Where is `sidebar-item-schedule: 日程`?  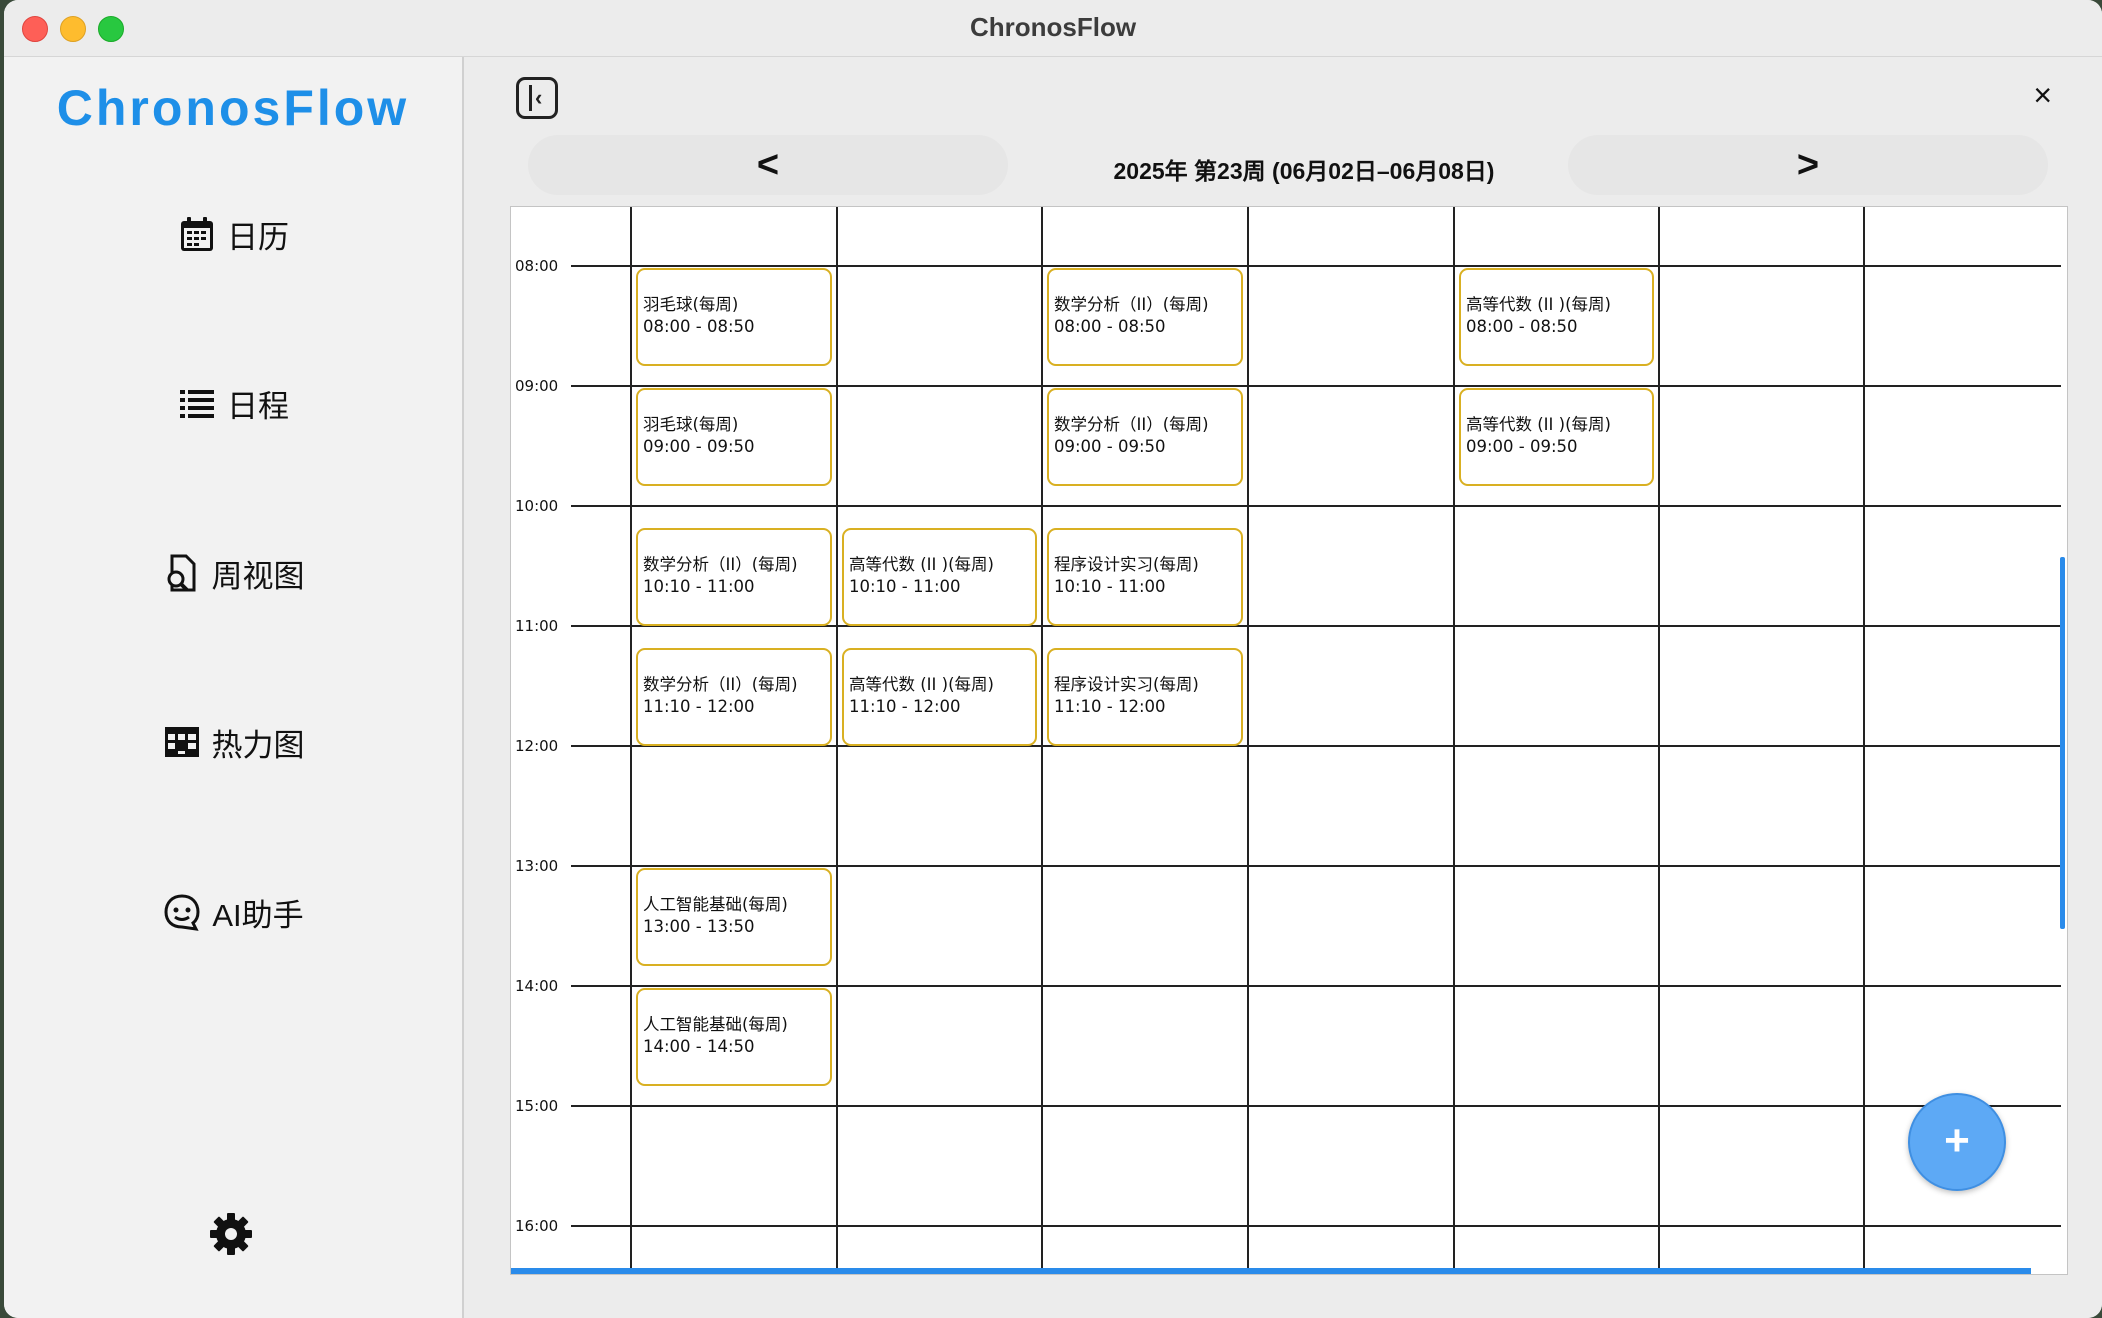
sidebar-item-schedule: 日程 is located at coordinates (233, 403).